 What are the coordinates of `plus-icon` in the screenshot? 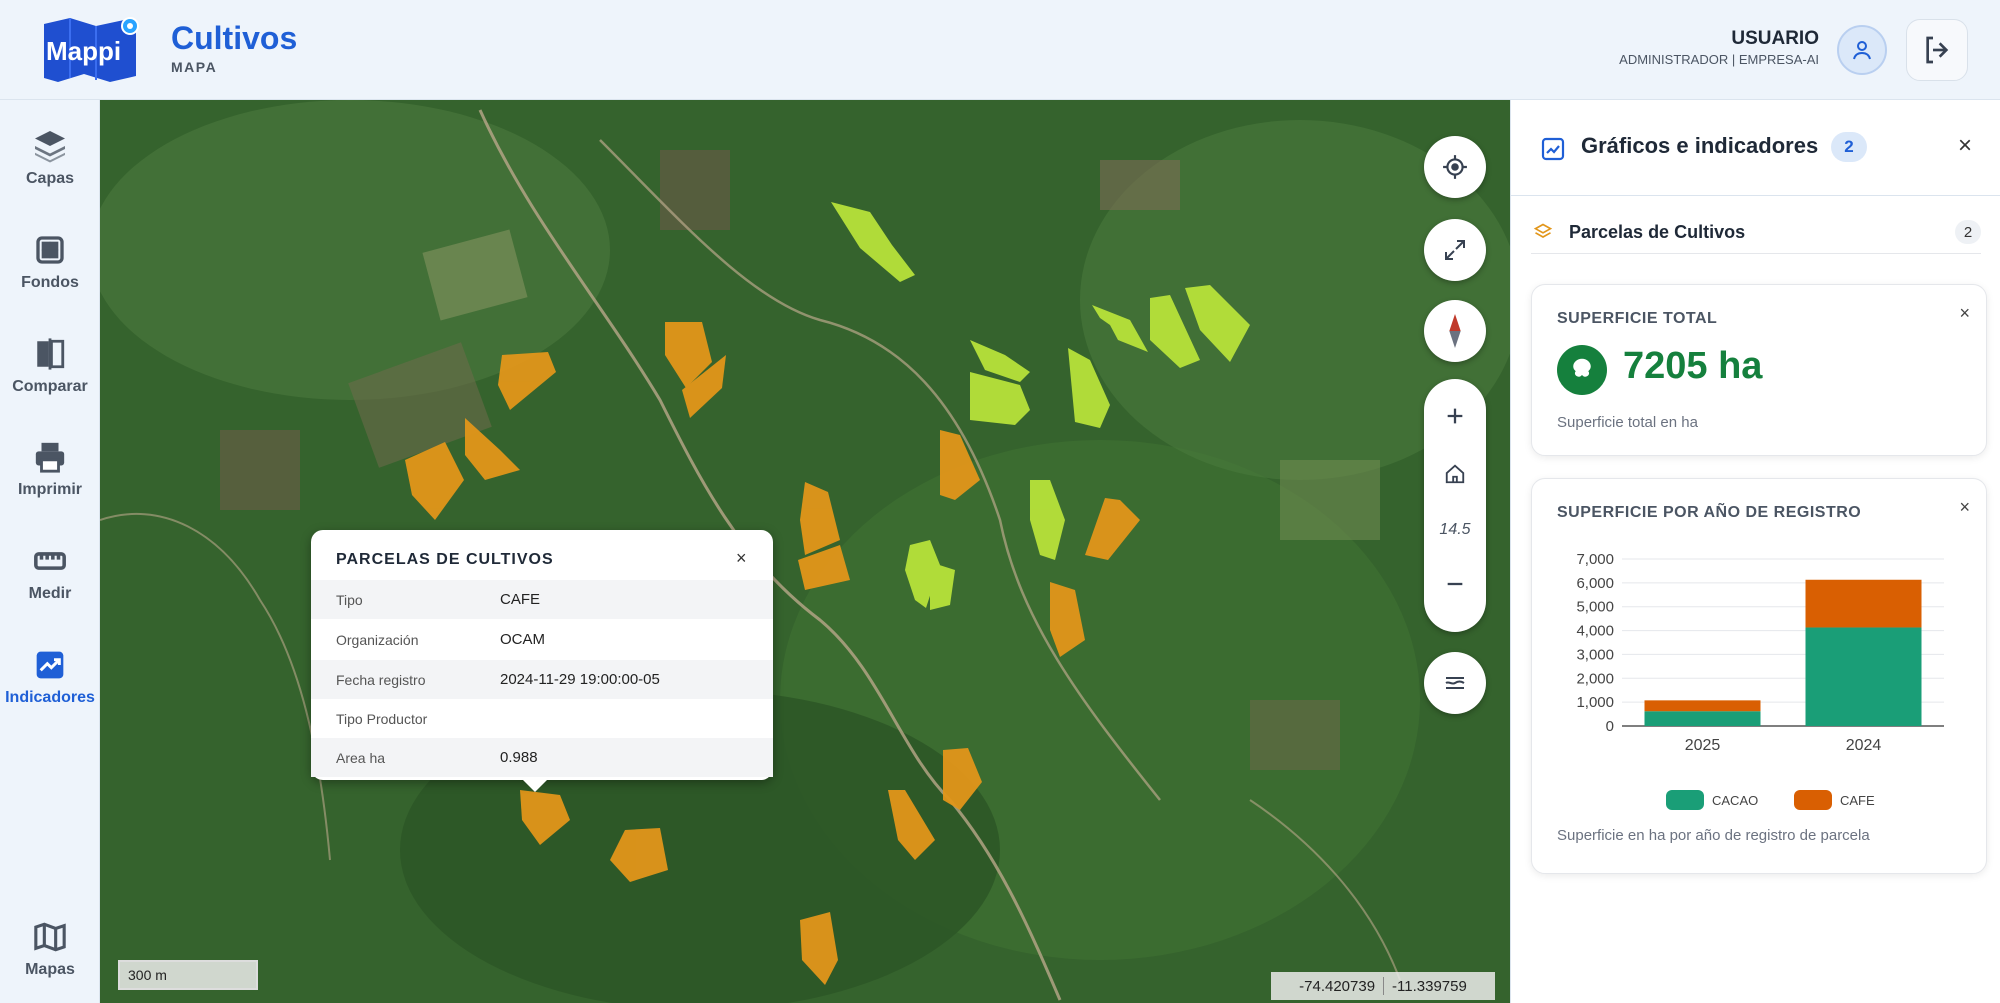 It's located at (1455, 416).